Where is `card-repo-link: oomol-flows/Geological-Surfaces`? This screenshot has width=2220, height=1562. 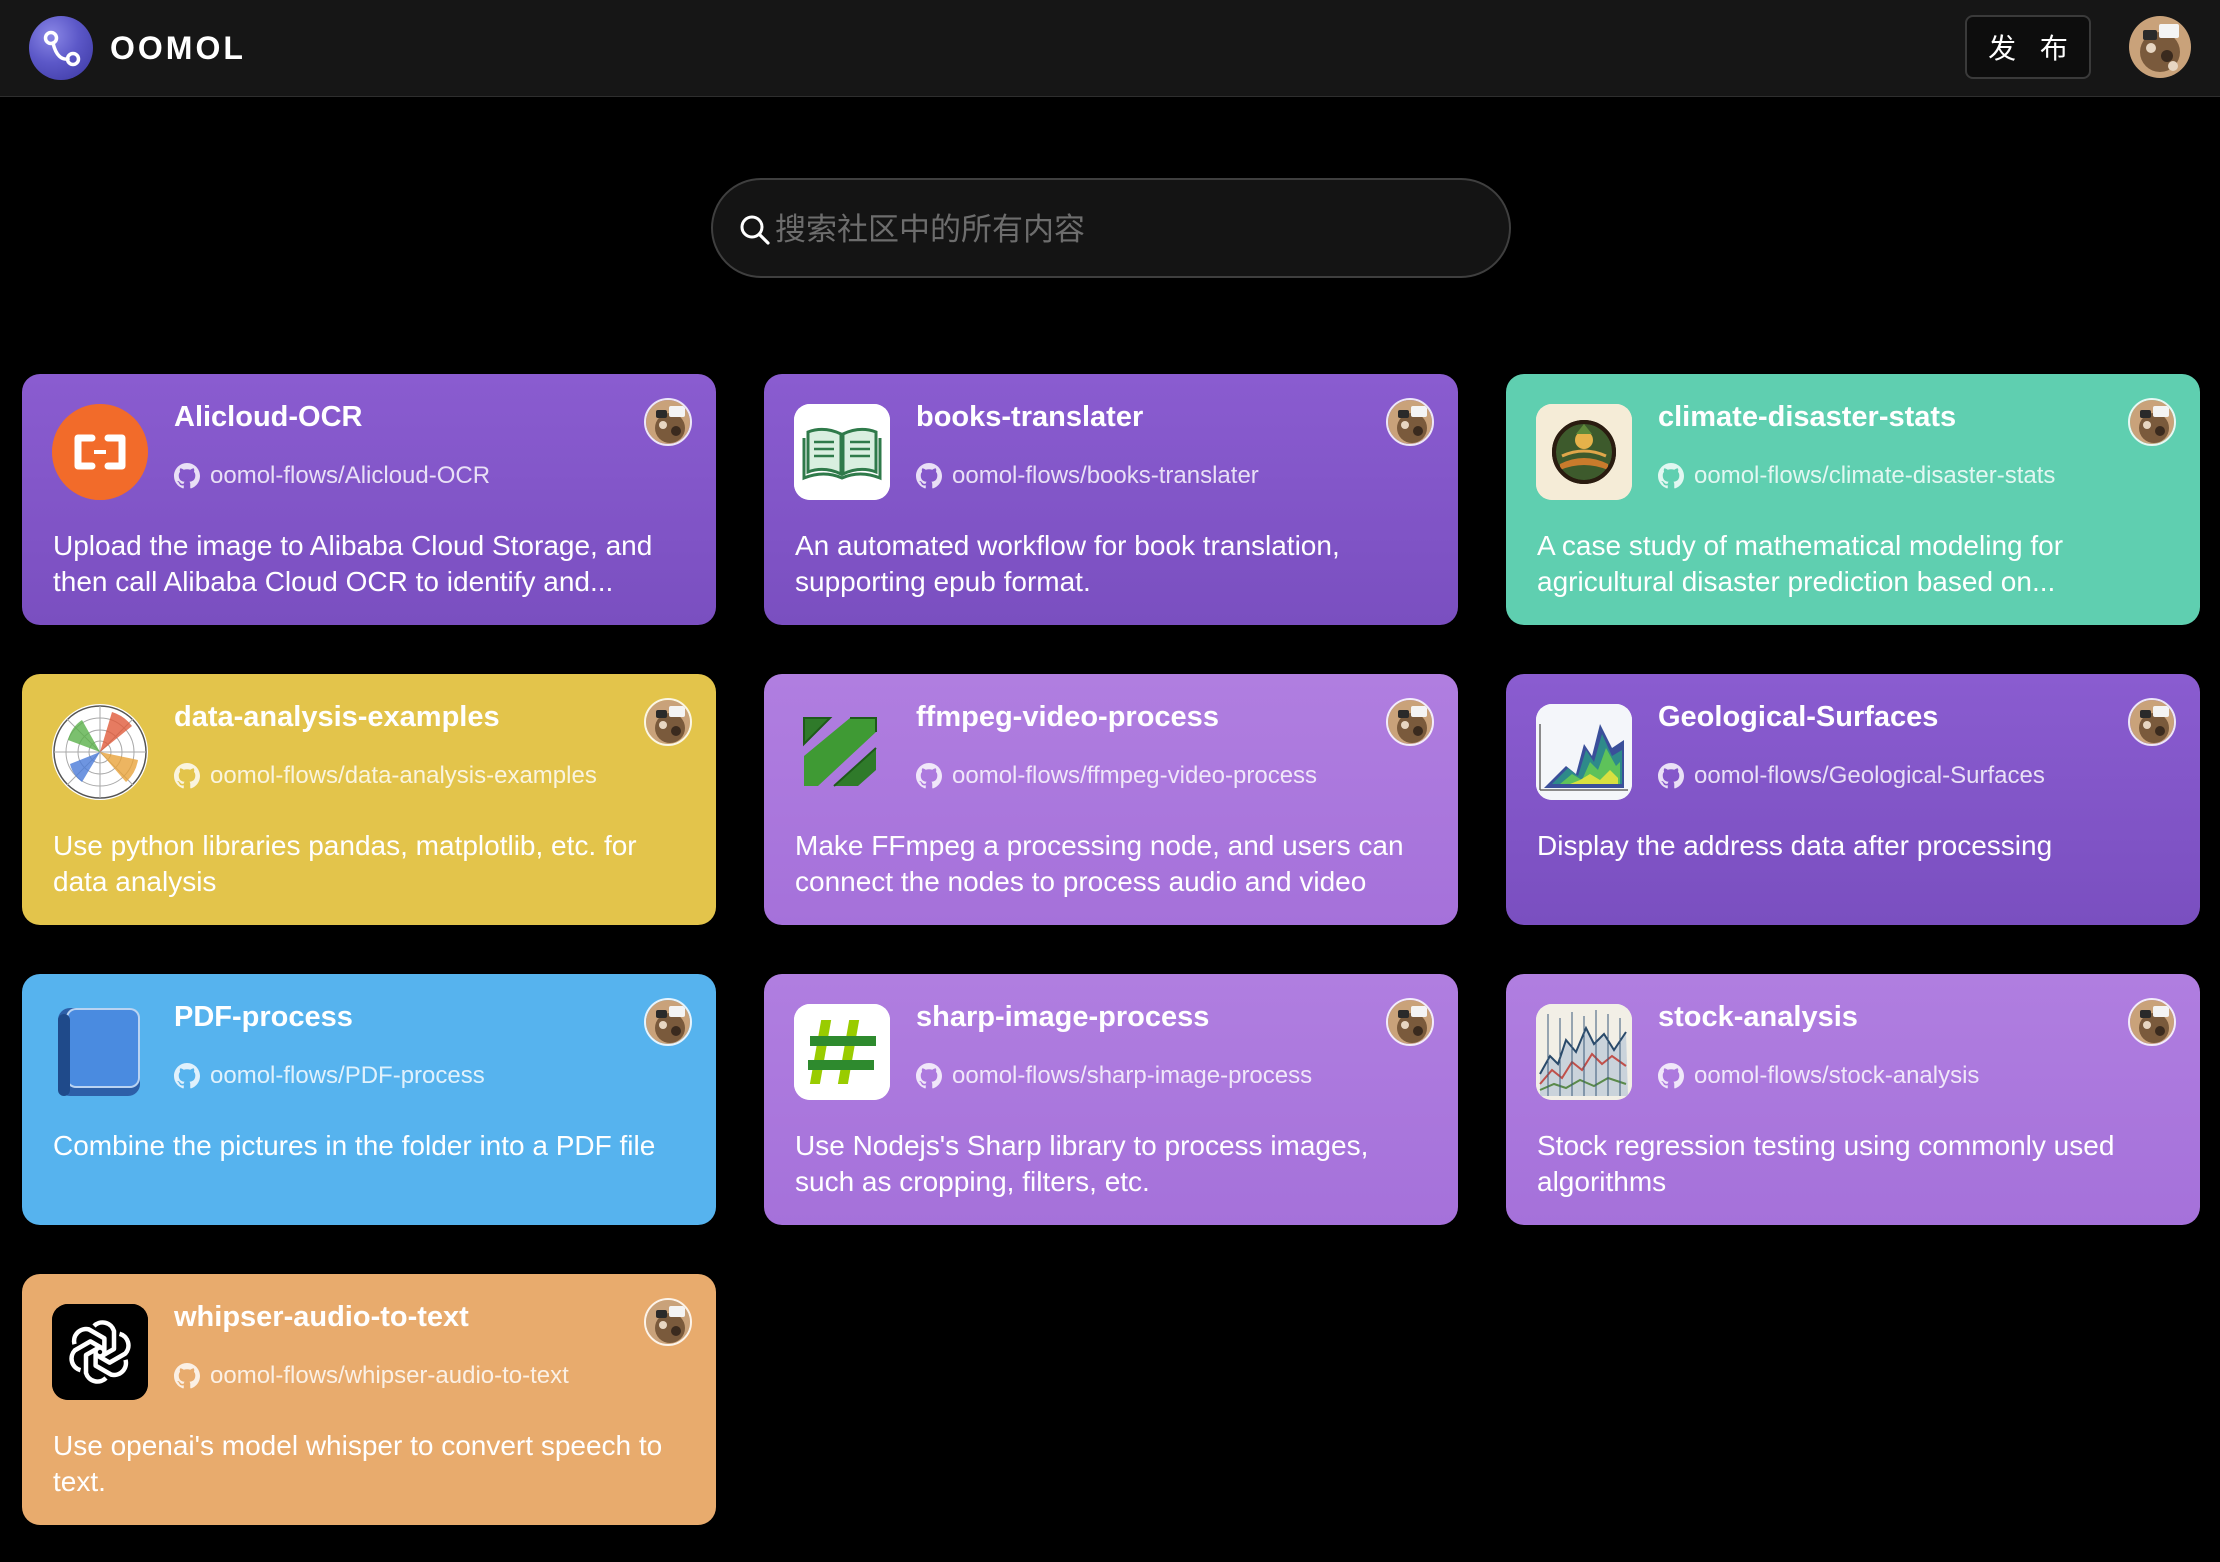 card-repo-link: oomol-flows/Geological-Surfaces is located at coordinates (1851, 776).